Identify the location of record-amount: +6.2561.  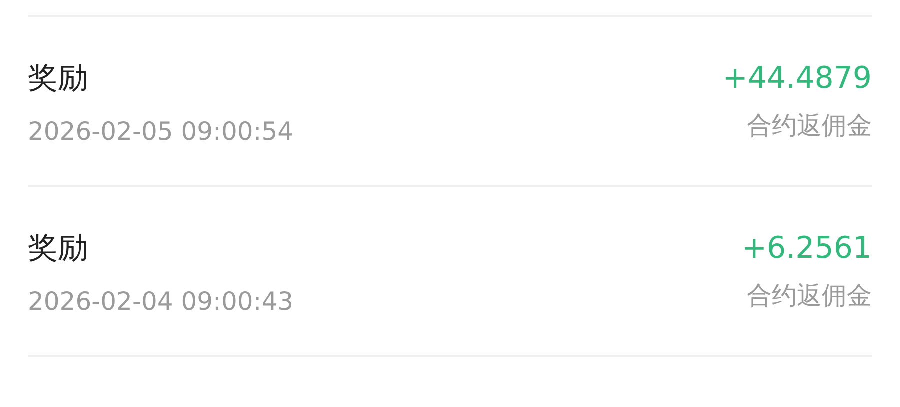
(807, 249).